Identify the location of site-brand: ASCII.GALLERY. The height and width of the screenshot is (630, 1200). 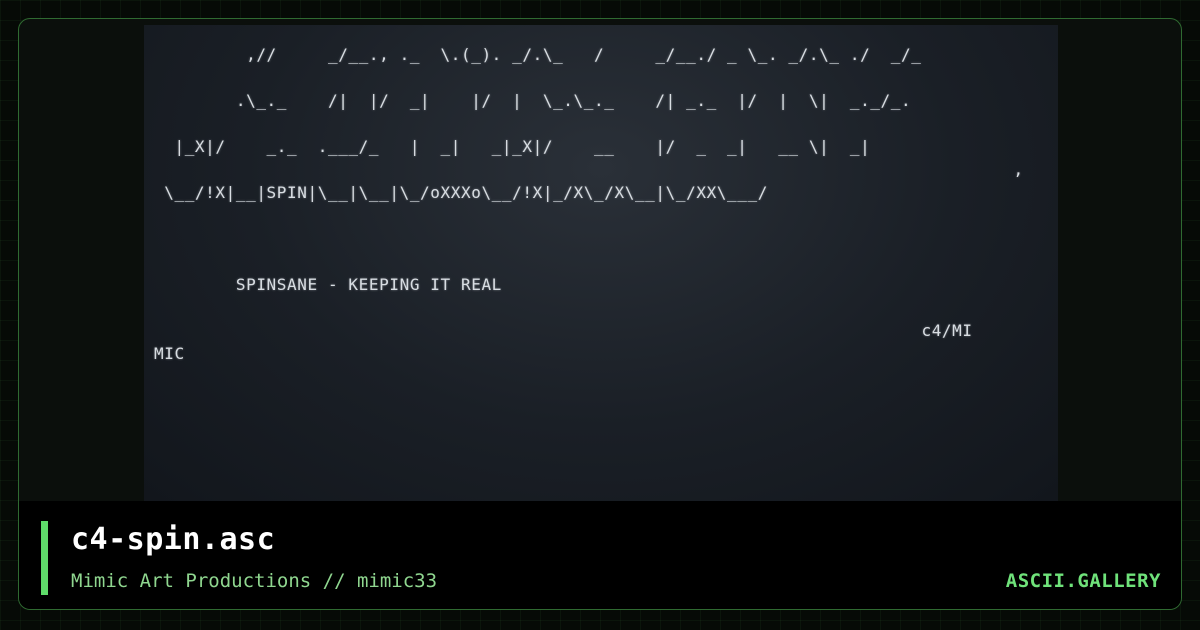
(1083, 581).